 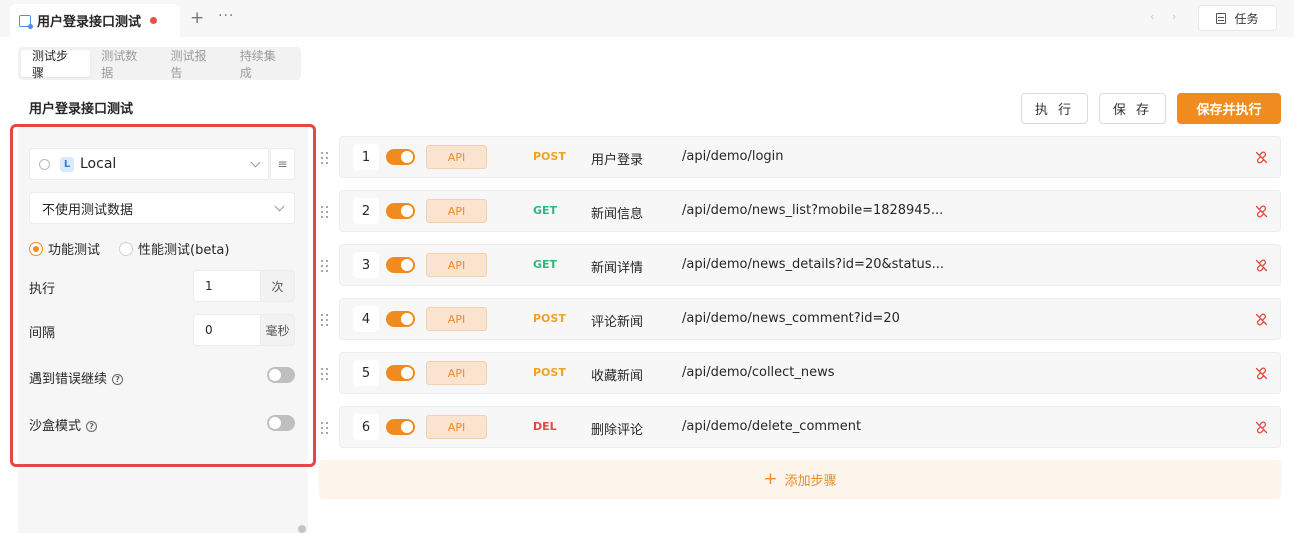 I want to click on prev-tab-icon: ‹, so click(x=1152, y=16).